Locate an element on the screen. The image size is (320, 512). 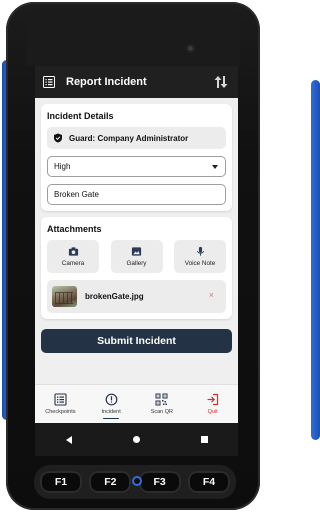
nav-incident: Incident is located at coordinates (111, 406).